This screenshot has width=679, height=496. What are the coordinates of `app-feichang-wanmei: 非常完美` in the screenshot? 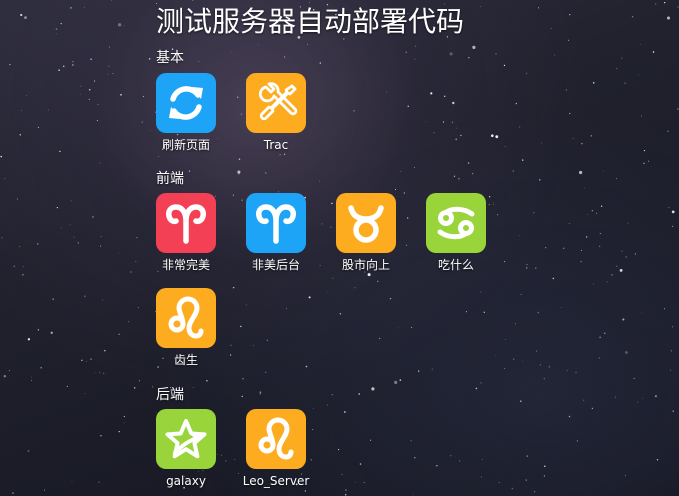 It's located at (186, 238).